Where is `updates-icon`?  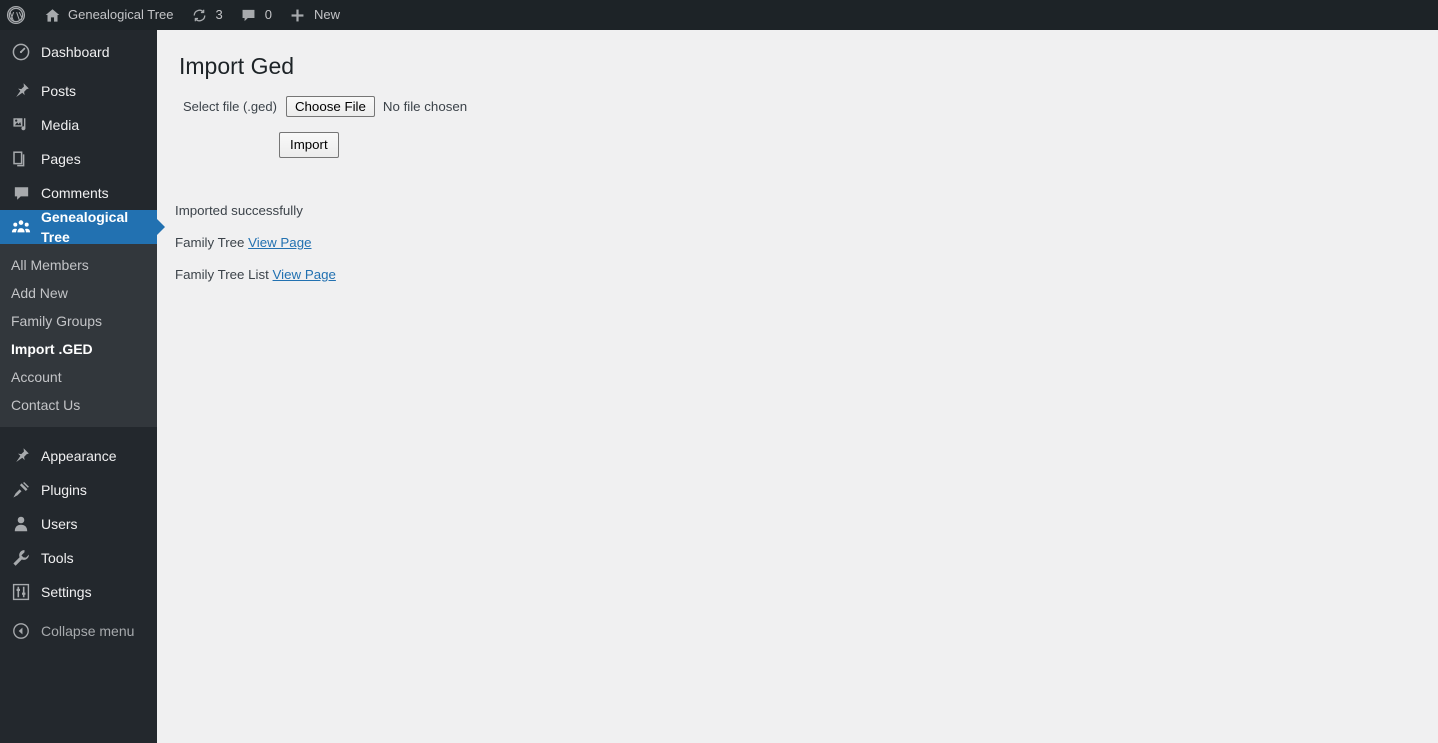 updates-icon is located at coordinates (200, 15).